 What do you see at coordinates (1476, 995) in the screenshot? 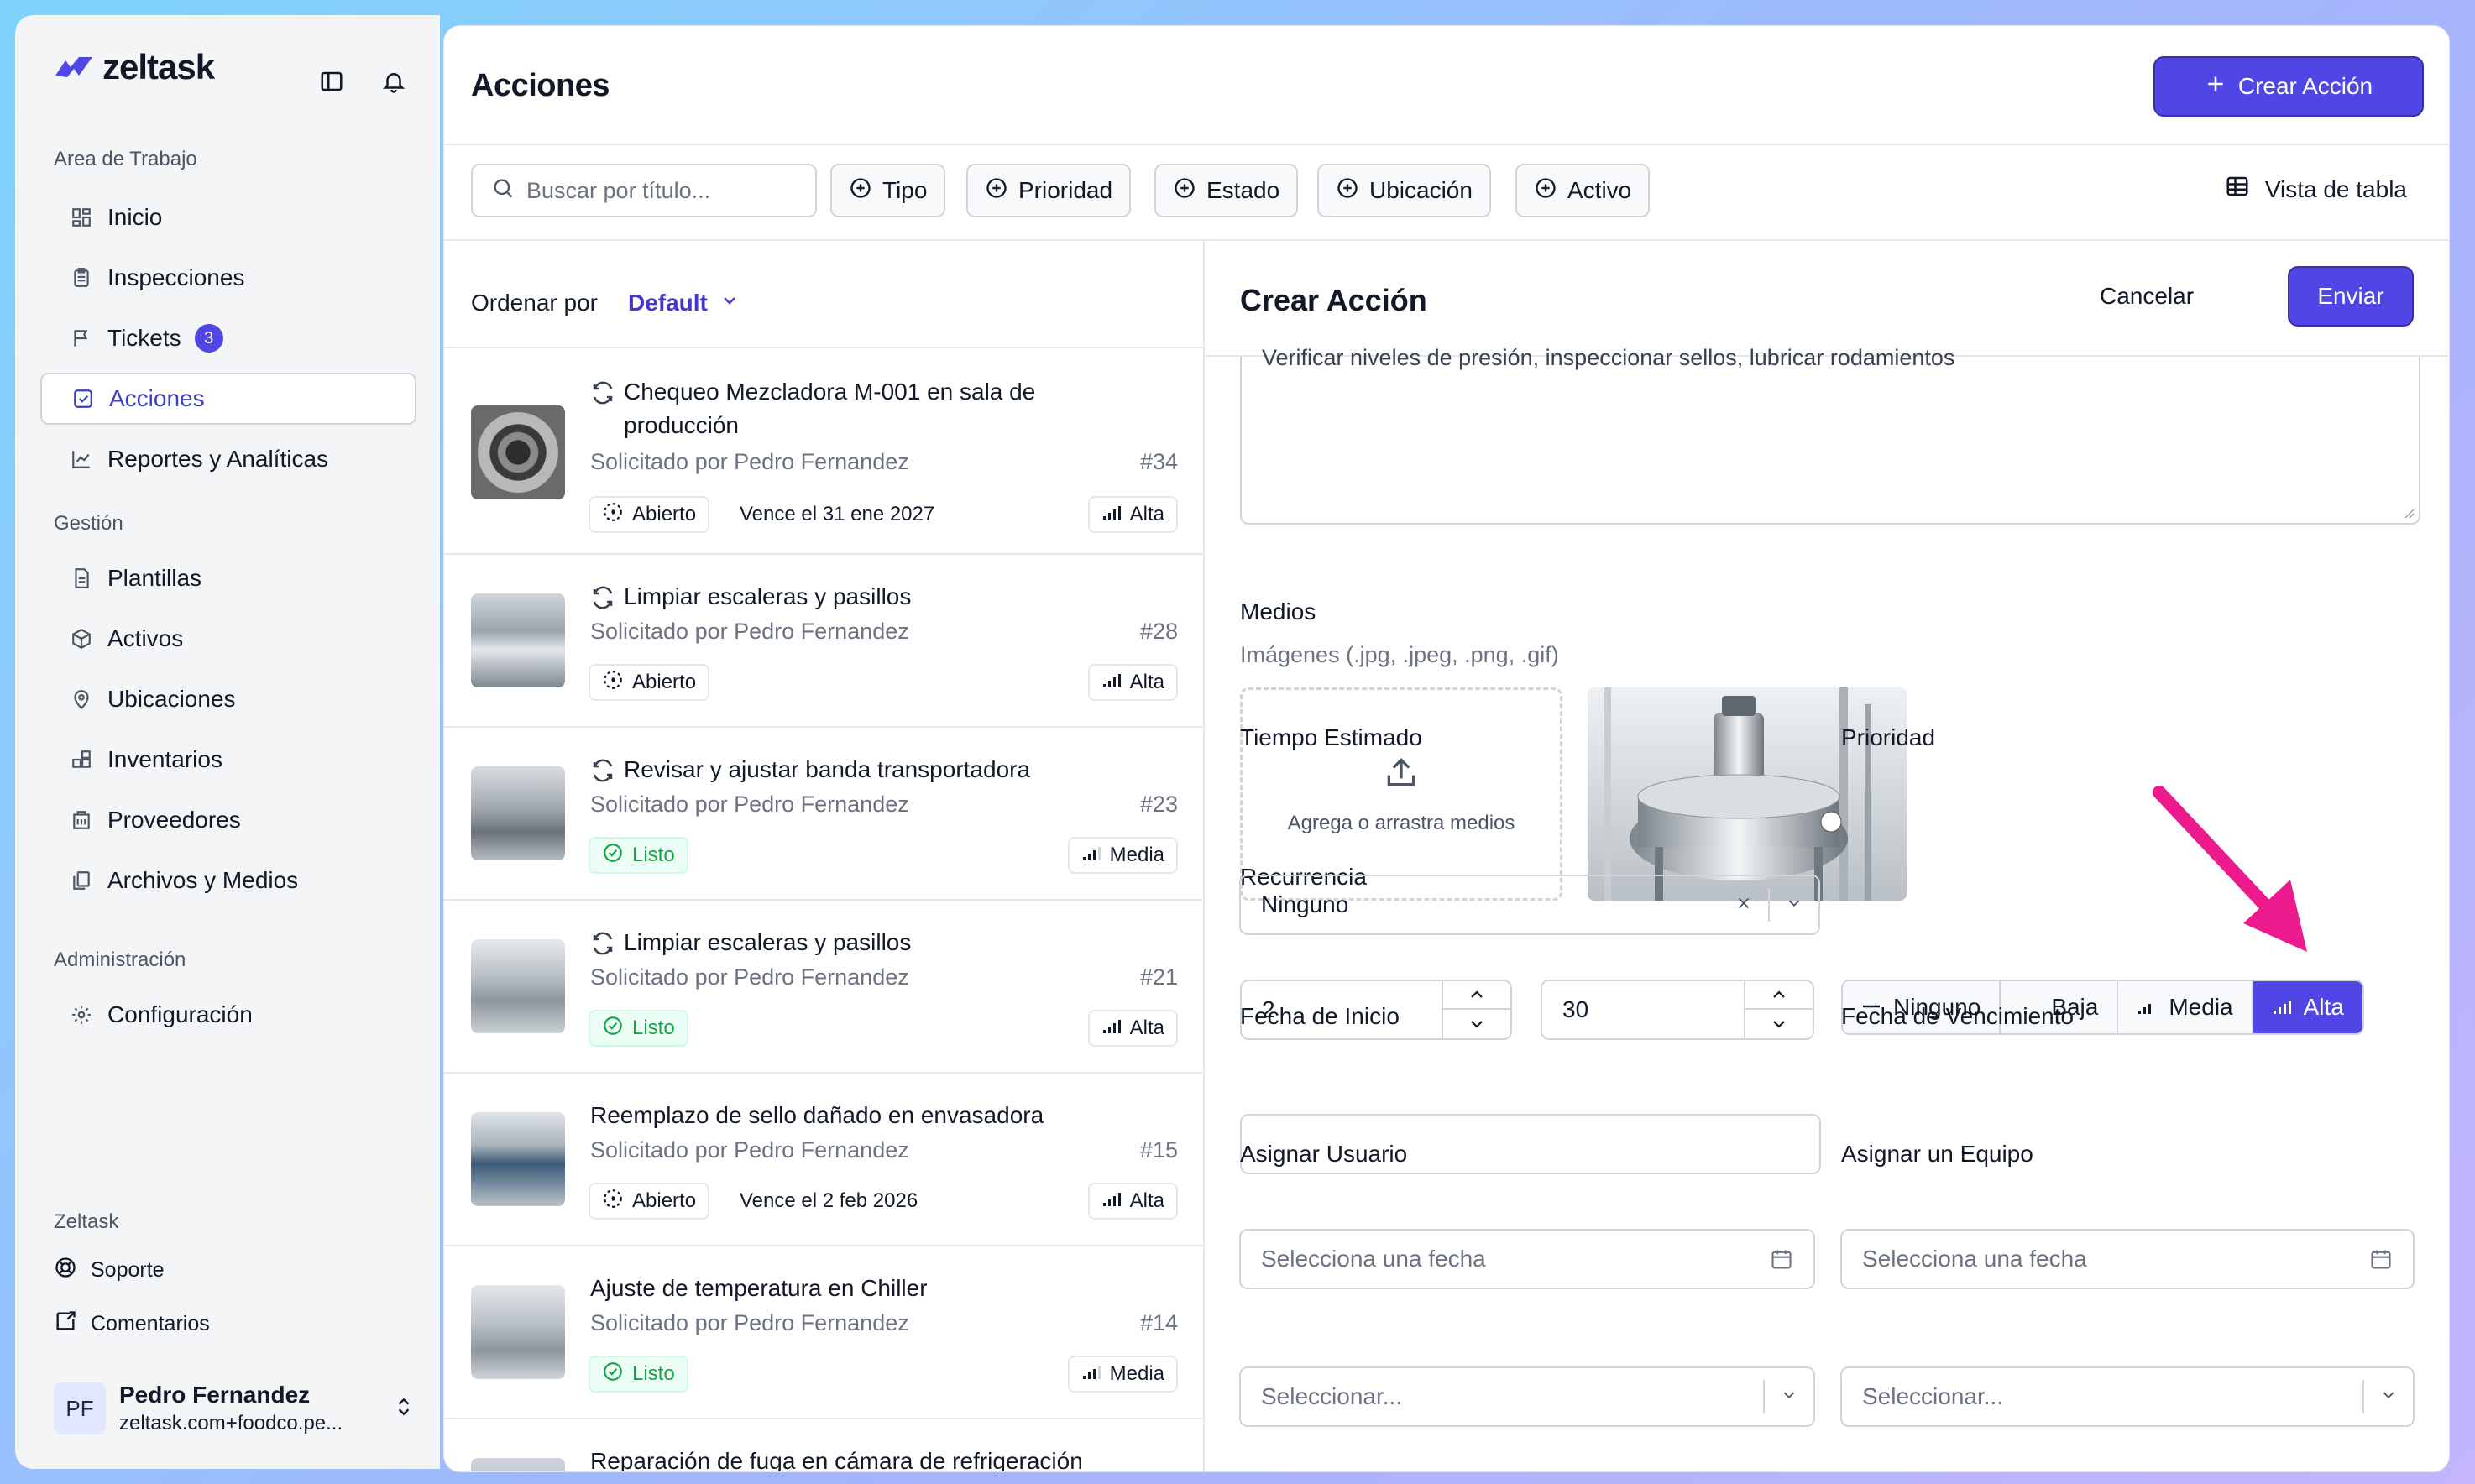
I see `increment-hours-button` at bounding box center [1476, 995].